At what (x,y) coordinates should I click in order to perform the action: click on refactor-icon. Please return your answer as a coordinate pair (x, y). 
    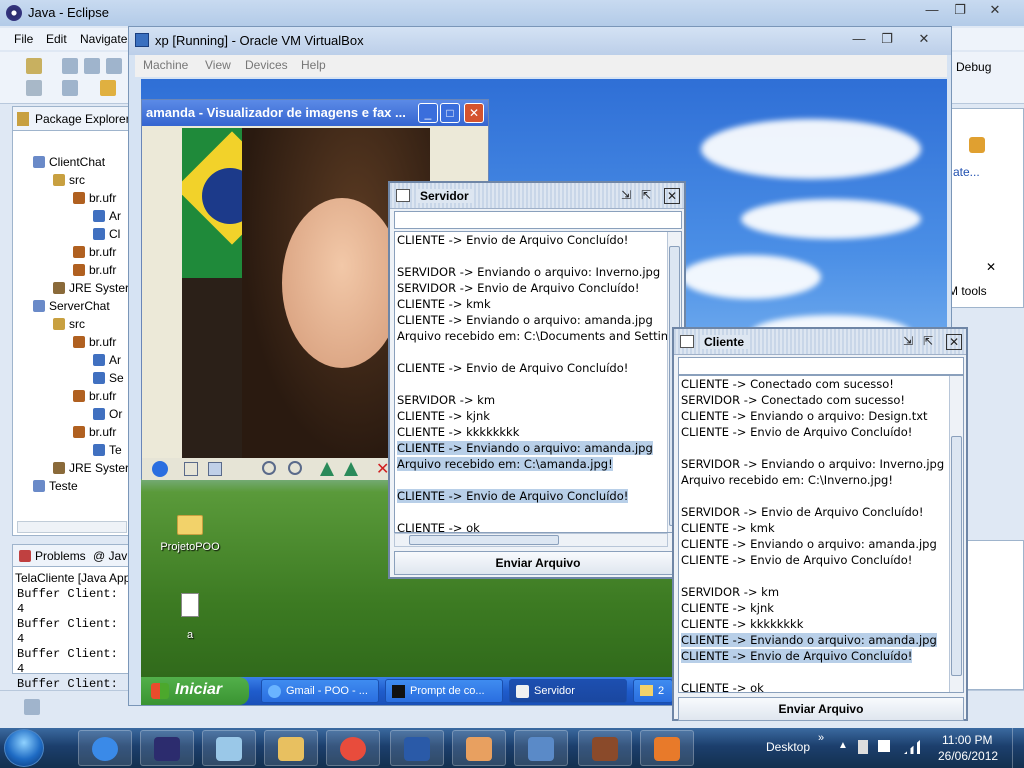
    Looking at the image, I should click on (34, 88).